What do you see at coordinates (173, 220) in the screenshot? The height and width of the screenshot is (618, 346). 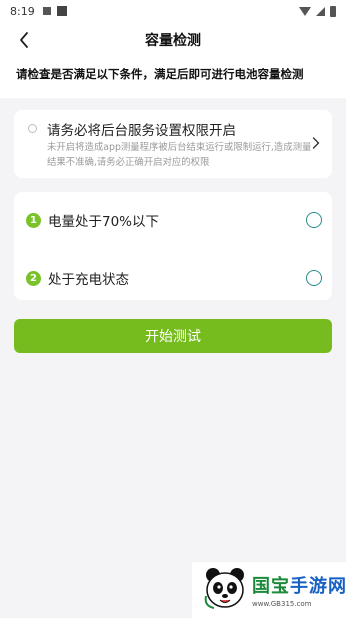 I see `condition-row: 1 电量处于70%以下` at bounding box center [173, 220].